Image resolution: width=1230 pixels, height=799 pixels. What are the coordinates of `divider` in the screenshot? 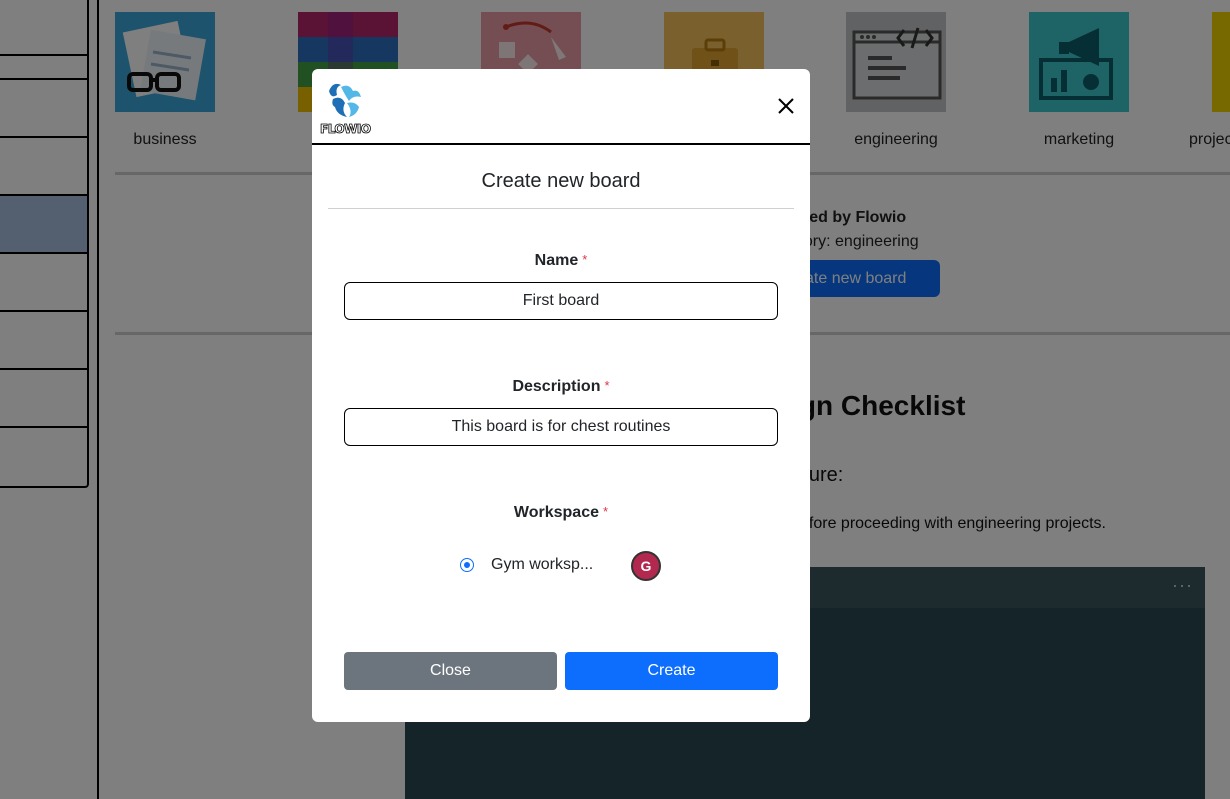 It's located at (561, 208).